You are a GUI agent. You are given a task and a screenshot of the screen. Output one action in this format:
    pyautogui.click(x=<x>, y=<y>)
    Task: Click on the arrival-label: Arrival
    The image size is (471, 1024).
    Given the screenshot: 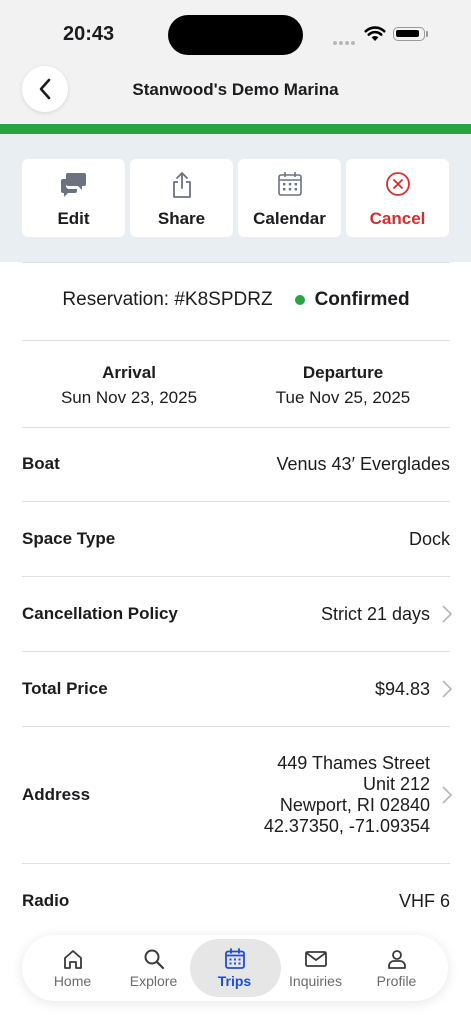 What is the action you would take?
    pyautogui.click(x=129, y=372)
    